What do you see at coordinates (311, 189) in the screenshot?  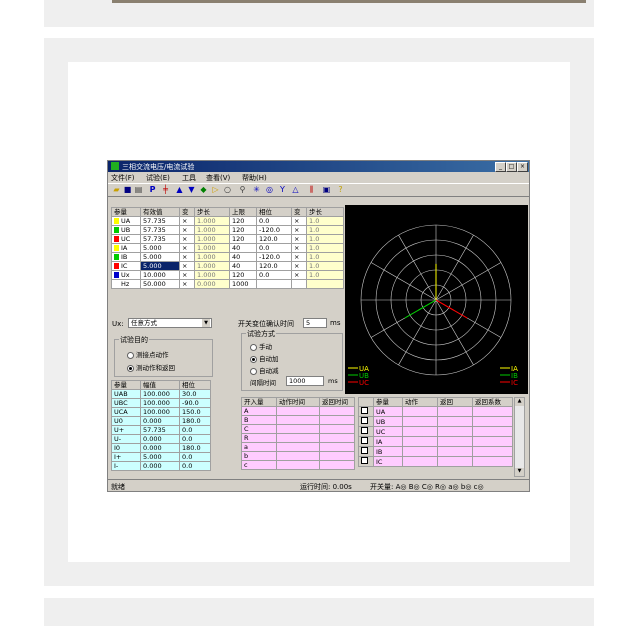 I see `bar-icon: ⫼` at bounding box center [311, 189].